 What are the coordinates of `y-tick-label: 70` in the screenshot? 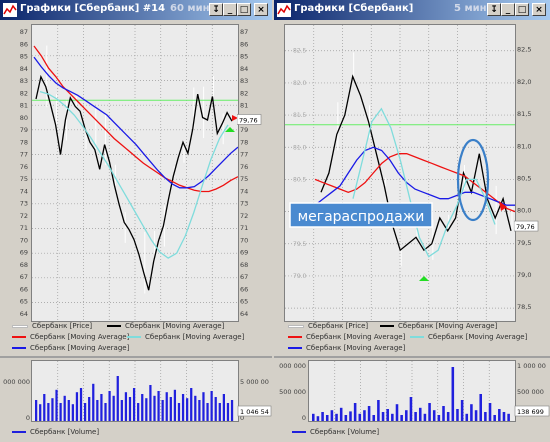 It's located at (244, 240).